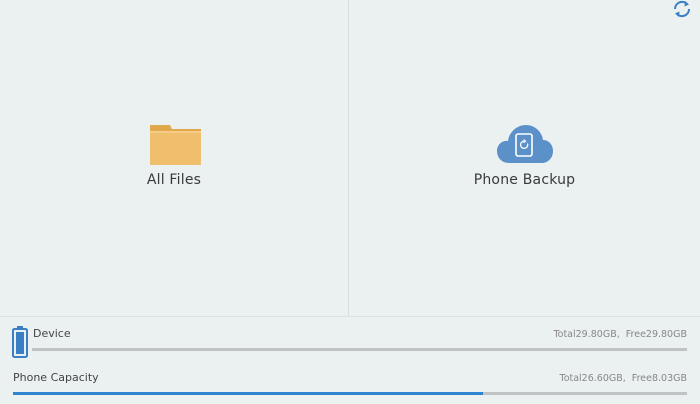 The width and height of the screenshot is (700, 404). Describe the element at coordinates (175, 145) in the screenshot. I see `folder-icon` at that location.